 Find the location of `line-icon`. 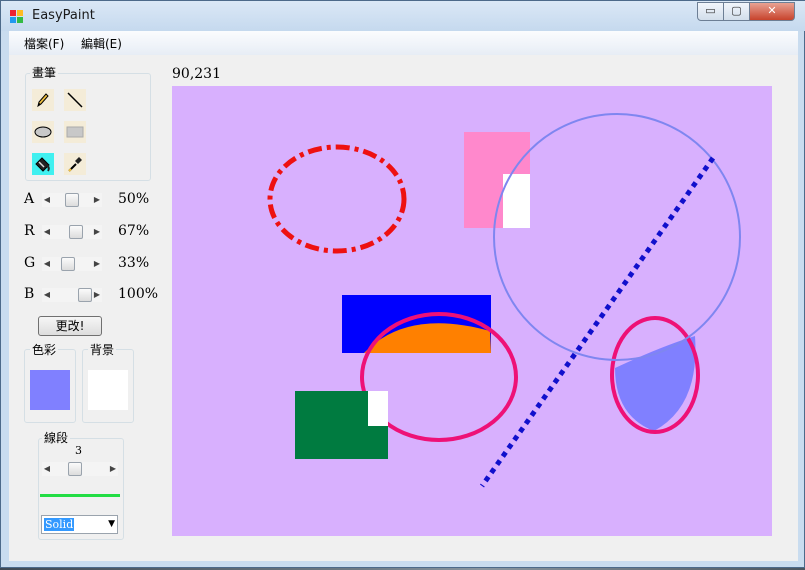

line-icon is located at coordinates (75, 100).